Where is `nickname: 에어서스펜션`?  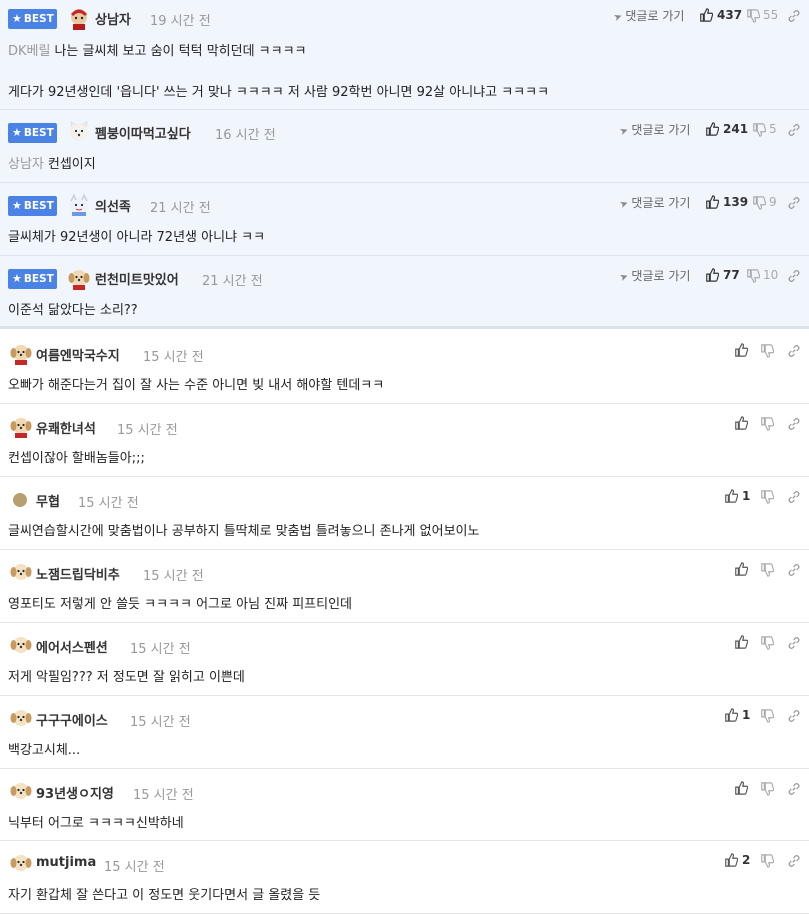 nickname: 에어서스펜션 is located at coordinates (72, 646).